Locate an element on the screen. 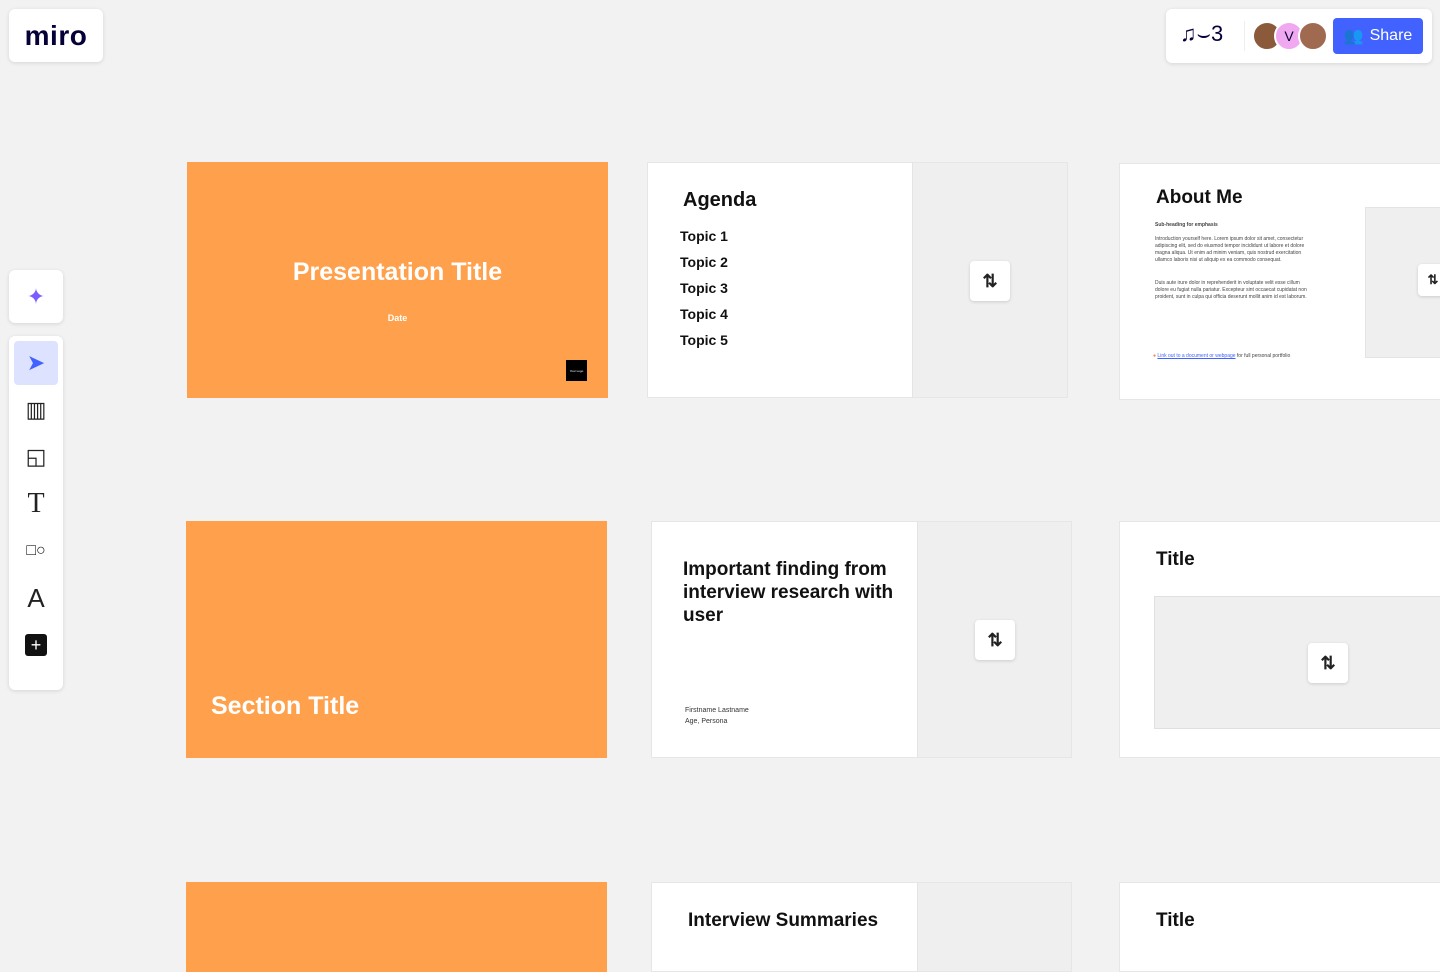 The width and height of the screenshot is (1440, 972). agenda-topic: Topic 2 is located at coordinates (704, 262).